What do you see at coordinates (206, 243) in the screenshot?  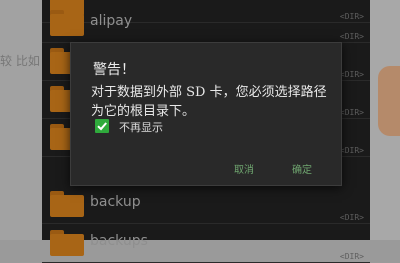 I see `file-row: backups <DIR>` at bounding box center [206, 243].